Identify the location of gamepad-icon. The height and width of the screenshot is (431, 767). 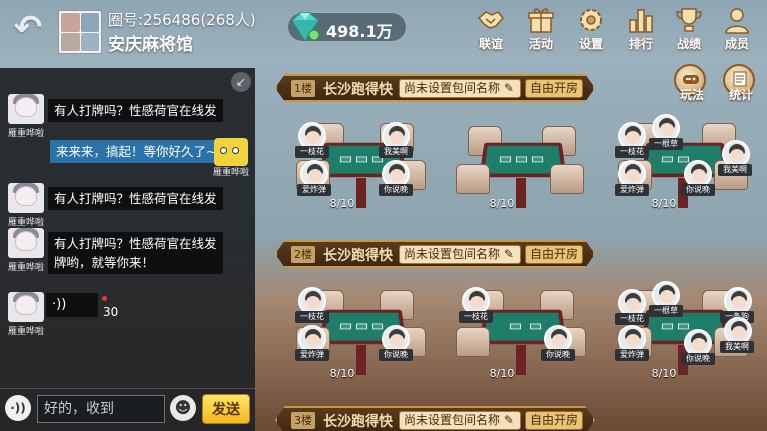
(691, 79).